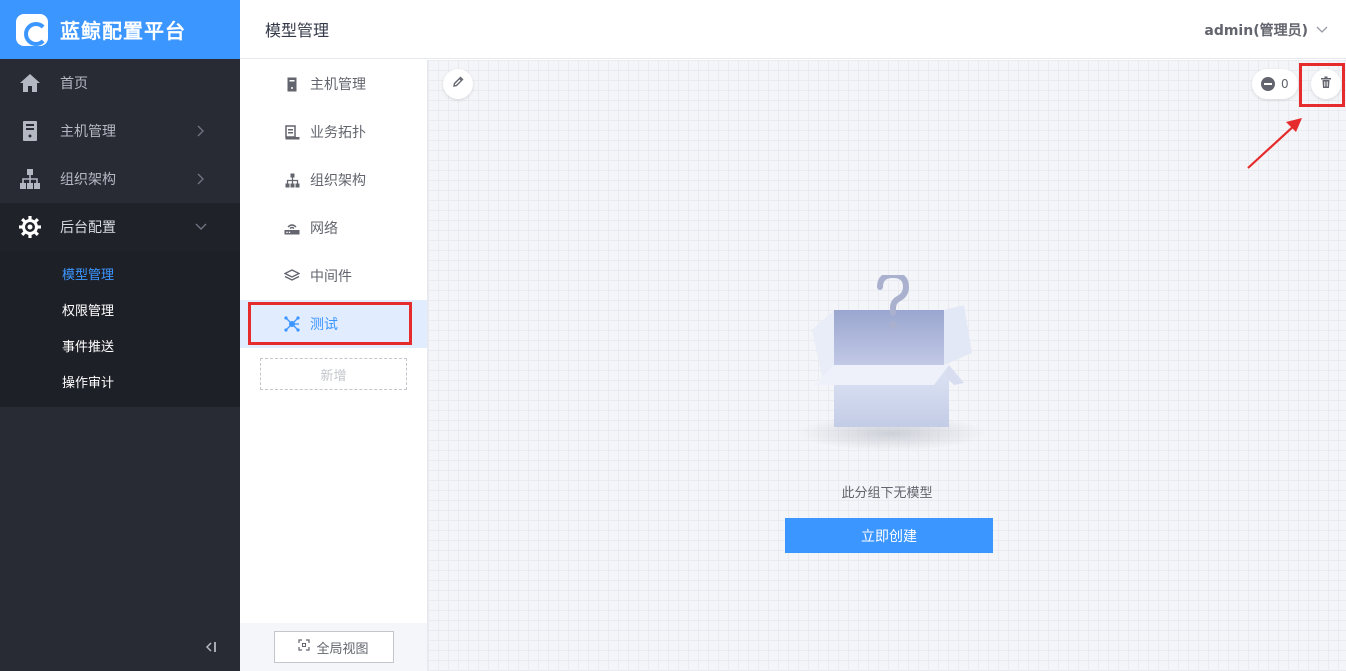 The height and width of the screenshot is (671, 1346). I want to click on brand-logo-icon, so click(32, 29).